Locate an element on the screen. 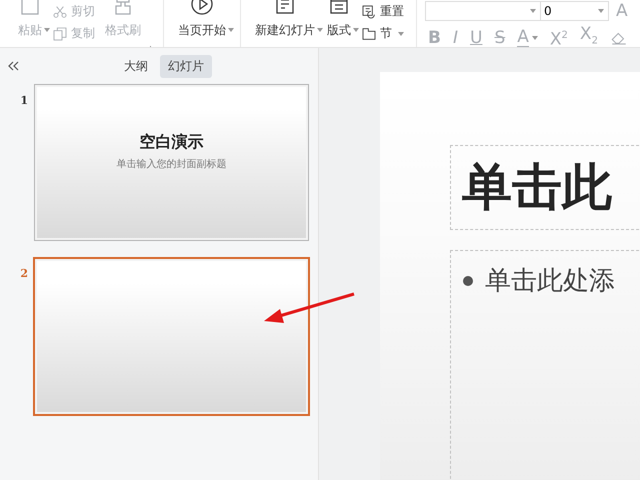 This screenshot has height=480, width=640. toolbar-button: 当页开始 is located at coordinates (202, 19).